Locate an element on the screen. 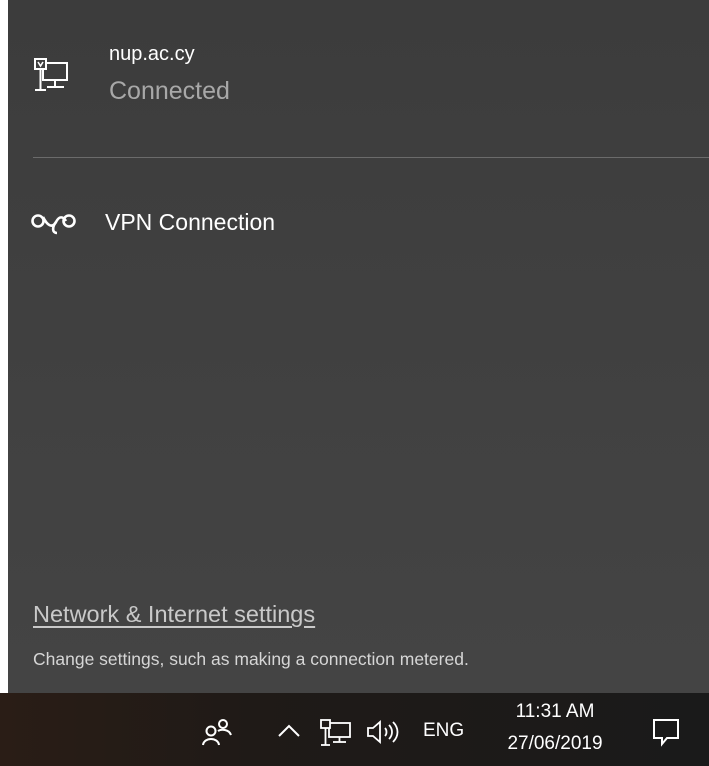 The image size is (709, 766). taskbar: ENG 11:31 AM 27/06/2019 is located at coordinates (354, 729).